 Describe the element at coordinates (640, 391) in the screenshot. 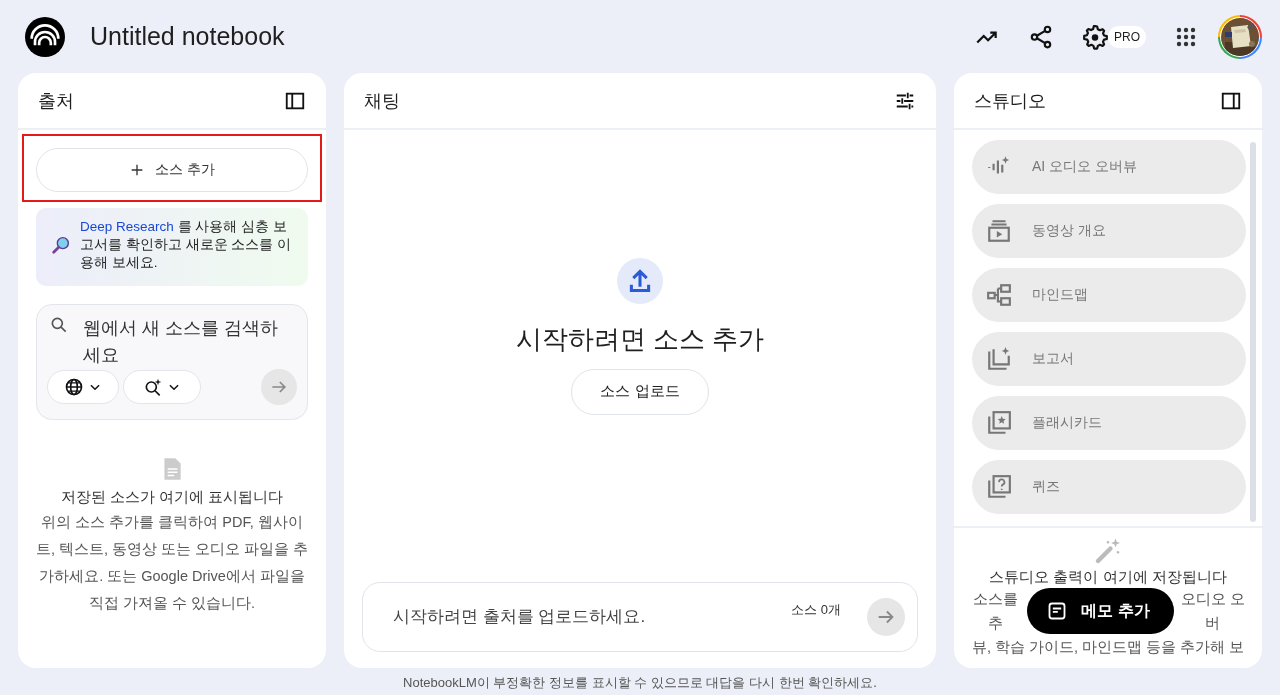

I see `upload-source-button: 소스 업로드` at that location.